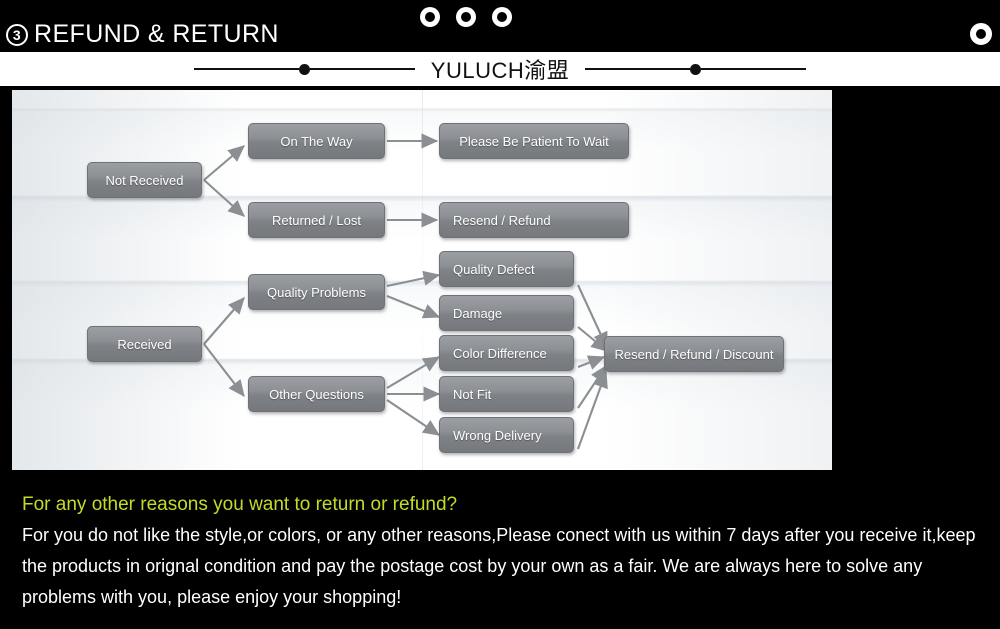 The width and height of the screenshot is (1000, 629). Describe the element at coordinates (497, 435) in the screenshot. I see `flow-node-label: Wrong Delivery` at that location.